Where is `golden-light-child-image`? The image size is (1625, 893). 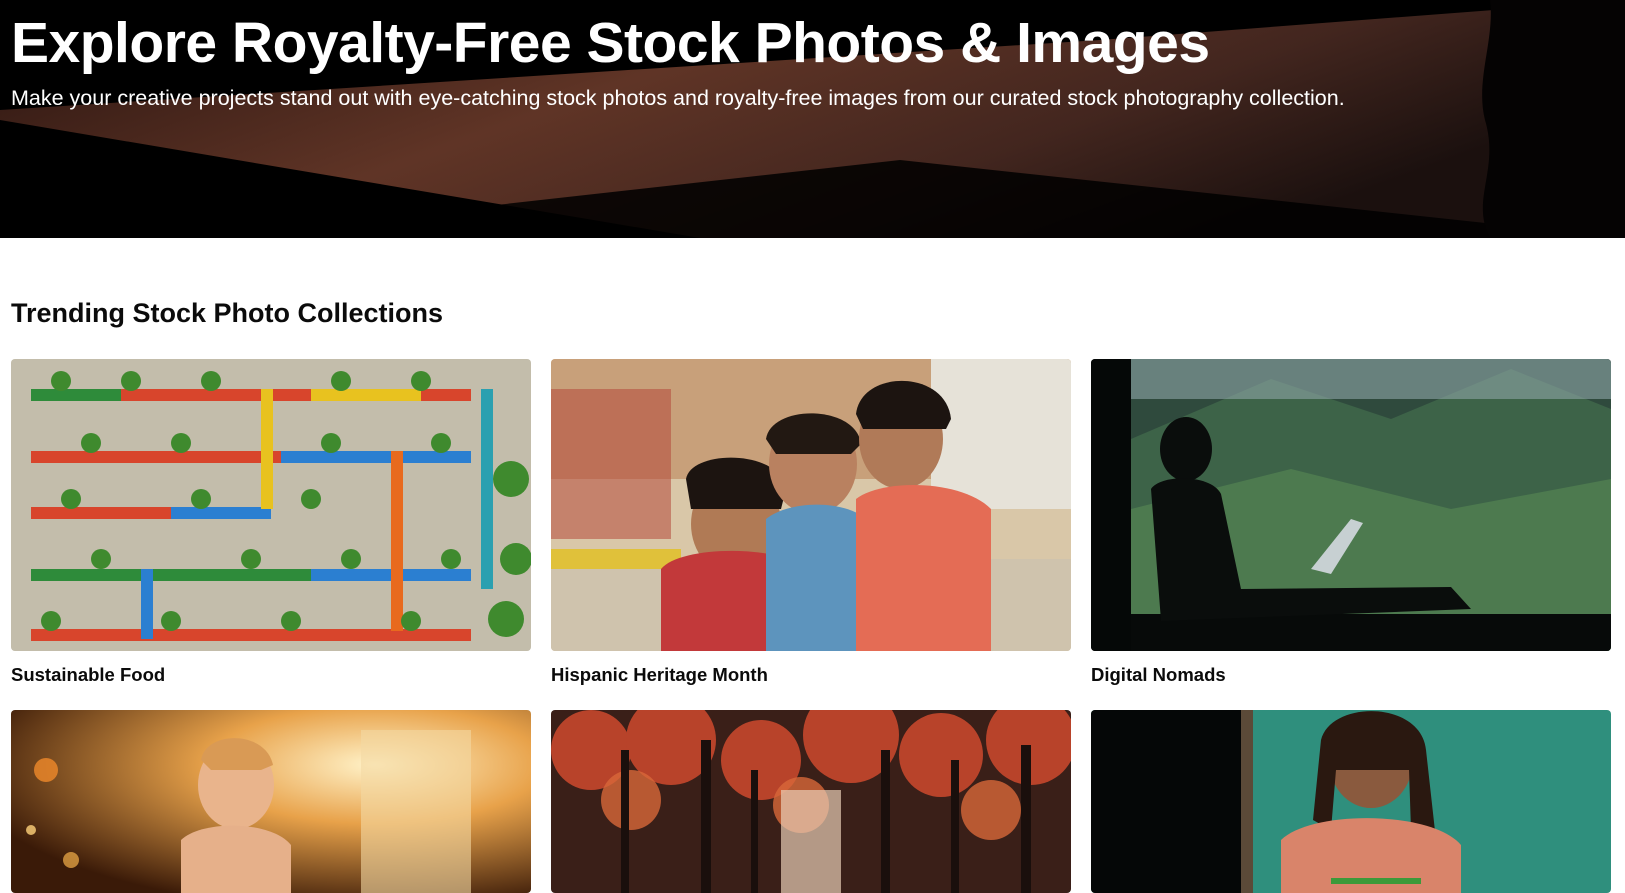 golden-light-child-image is located at coordinates (271, 801).